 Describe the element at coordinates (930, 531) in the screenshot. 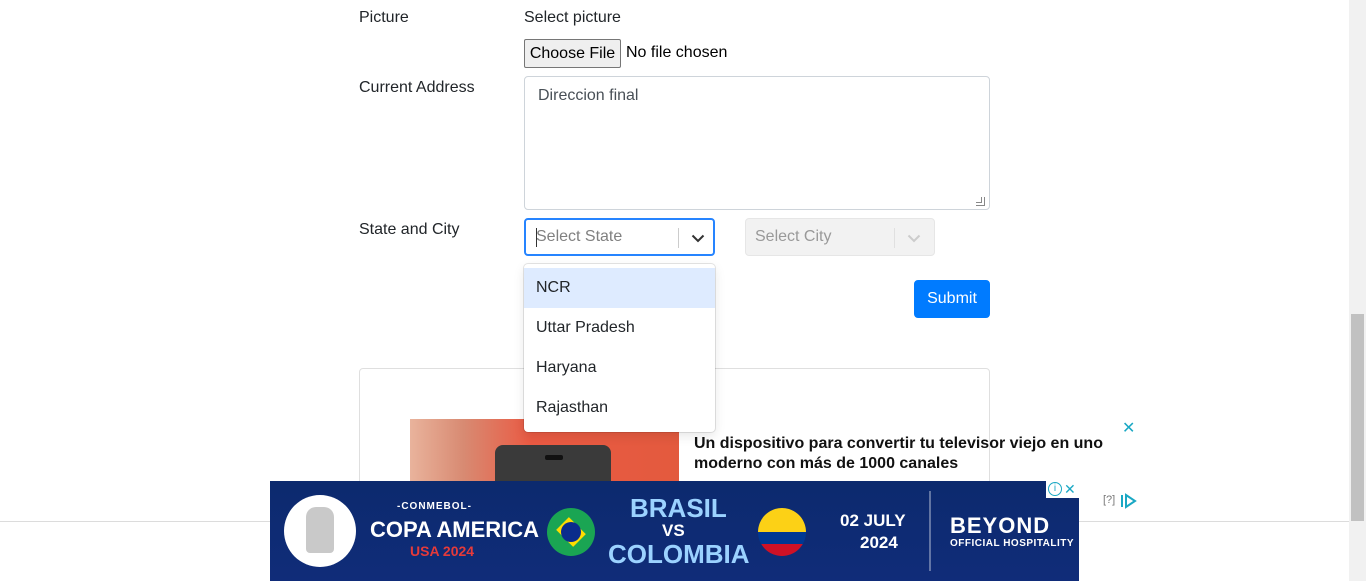

I see `banner-separator` at that location.